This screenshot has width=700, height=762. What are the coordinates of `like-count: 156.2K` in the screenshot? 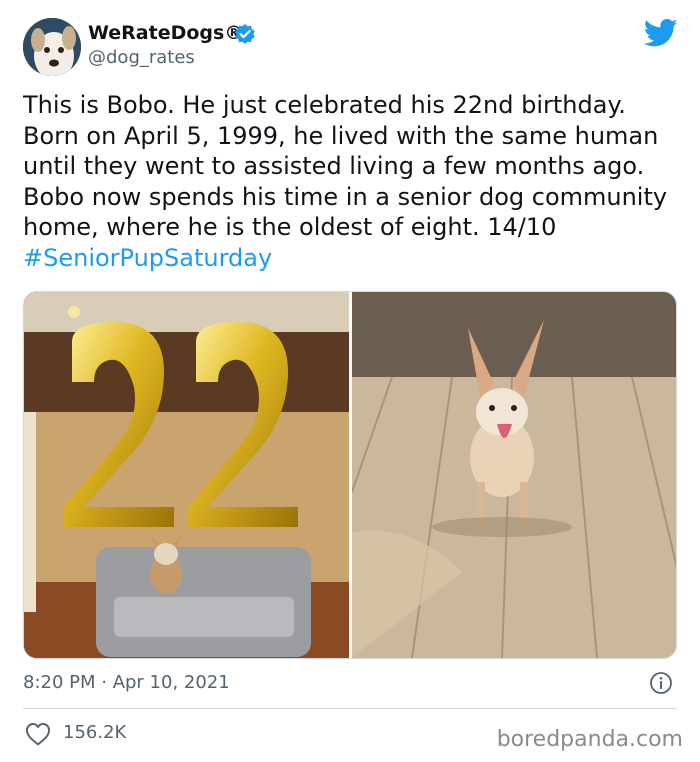 It's located at (94, 733).